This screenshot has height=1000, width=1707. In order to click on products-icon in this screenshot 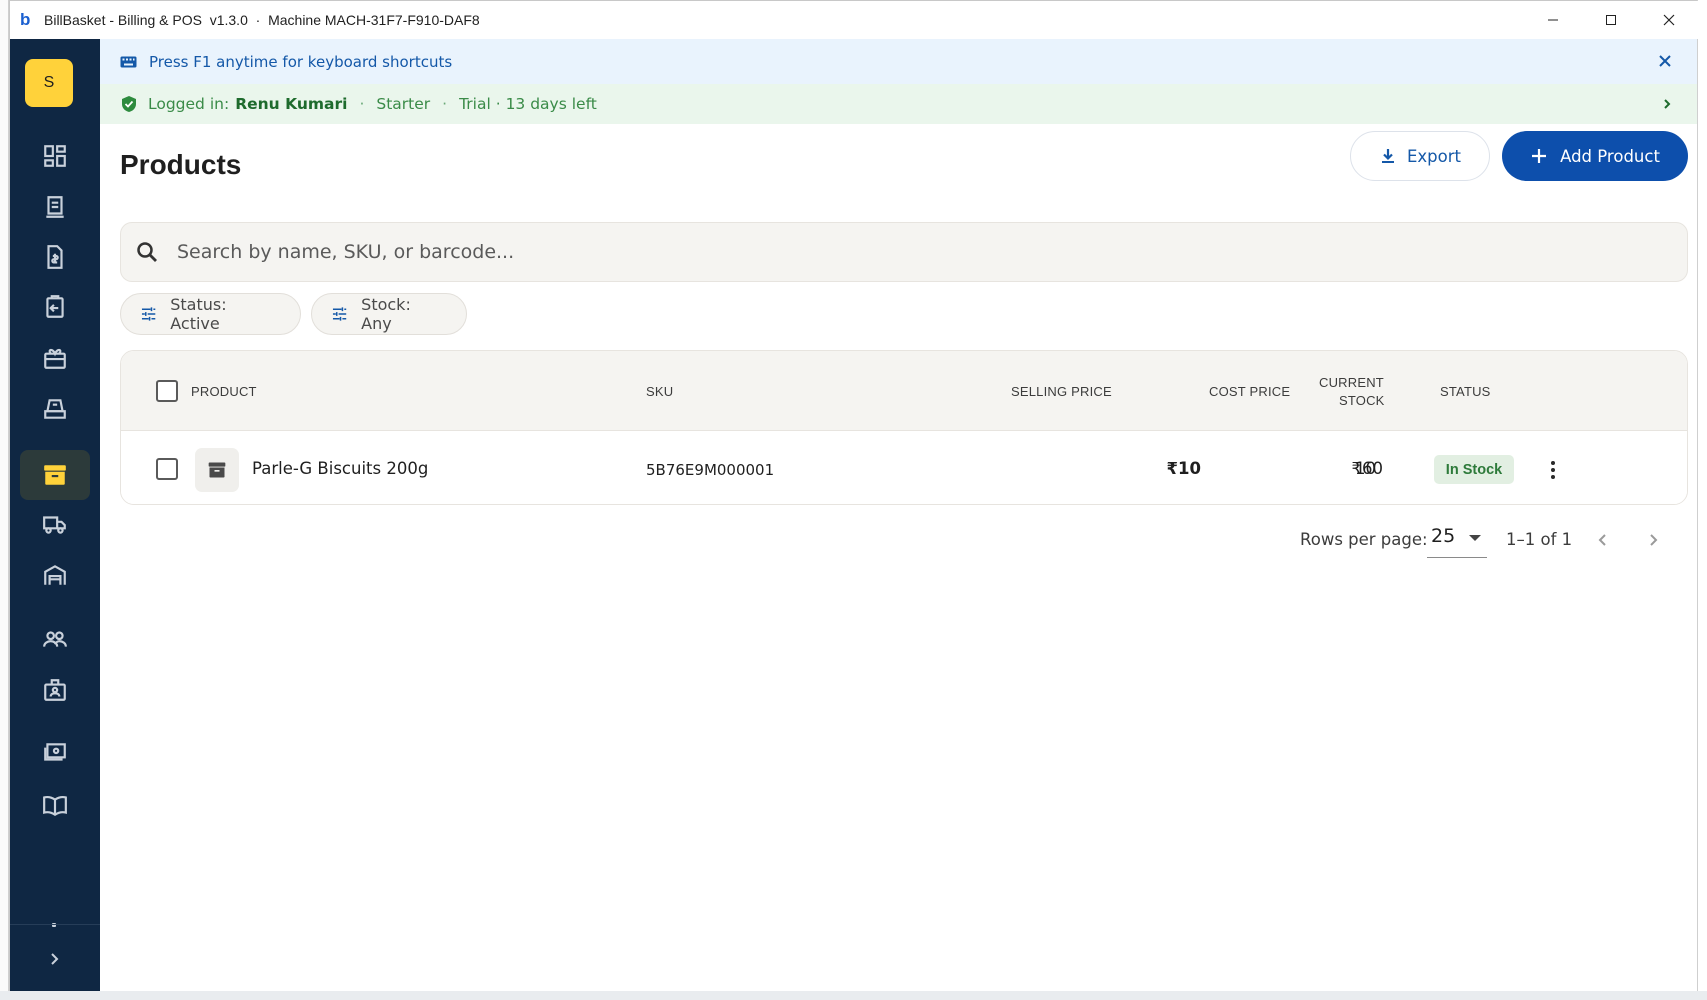, I will do `click(55, 475)`.